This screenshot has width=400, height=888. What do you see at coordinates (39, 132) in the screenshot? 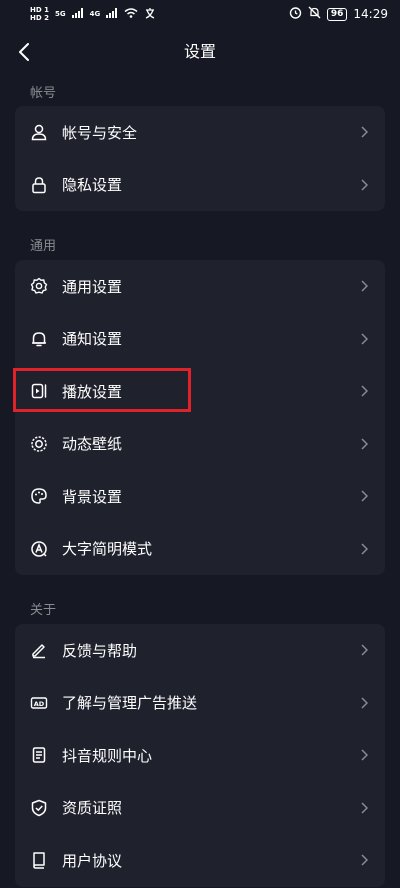
I see `user-icon` at bounding box center [39, 132].